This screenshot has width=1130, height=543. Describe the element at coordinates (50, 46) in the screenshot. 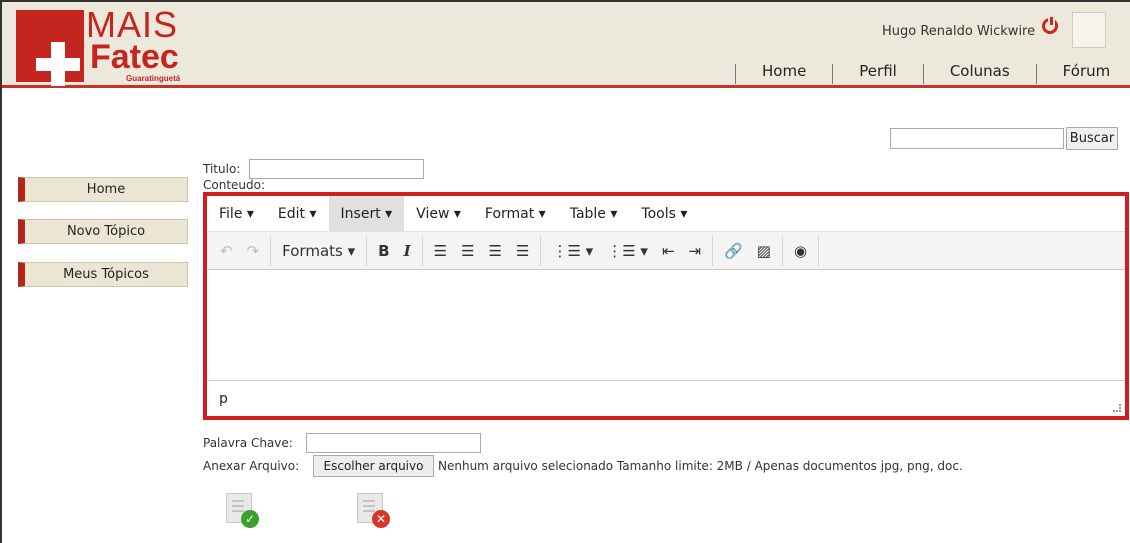

I see `logo-red-block` at that location.